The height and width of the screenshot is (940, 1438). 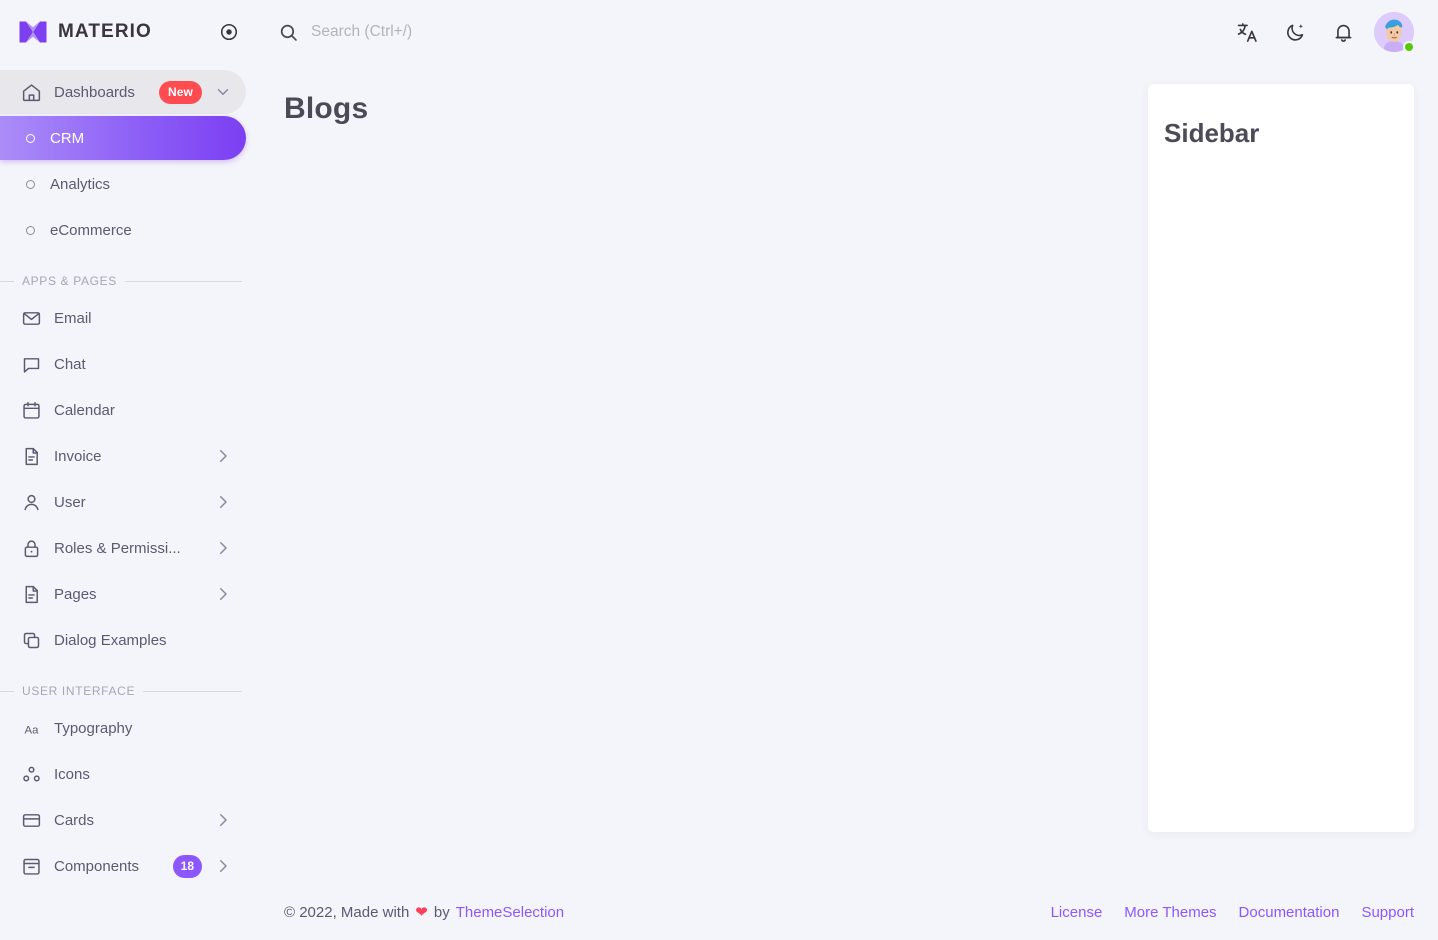 I want to click on section-label: APPS & PAGES, so click(x=69, y=281).